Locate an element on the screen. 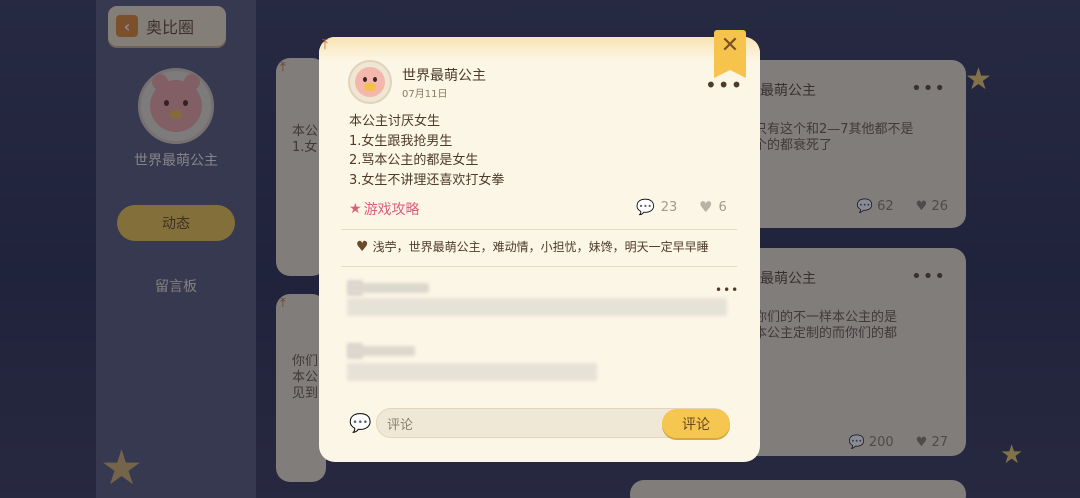 This screenshot has height=498, width=1080. dialog-header-band is located at coordinates (539, 49).